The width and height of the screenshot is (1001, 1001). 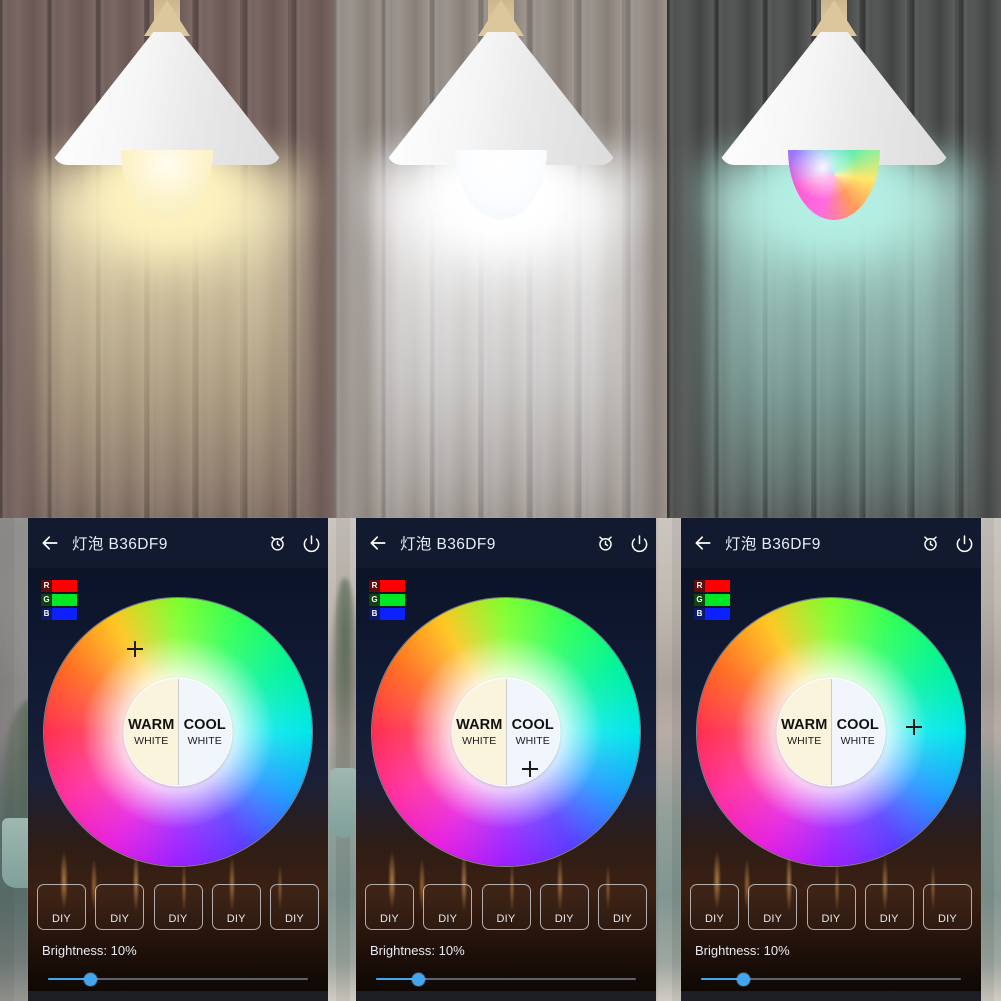 I want to click on brightness-label: Brightness: 10%, so click(x=417, y=950).